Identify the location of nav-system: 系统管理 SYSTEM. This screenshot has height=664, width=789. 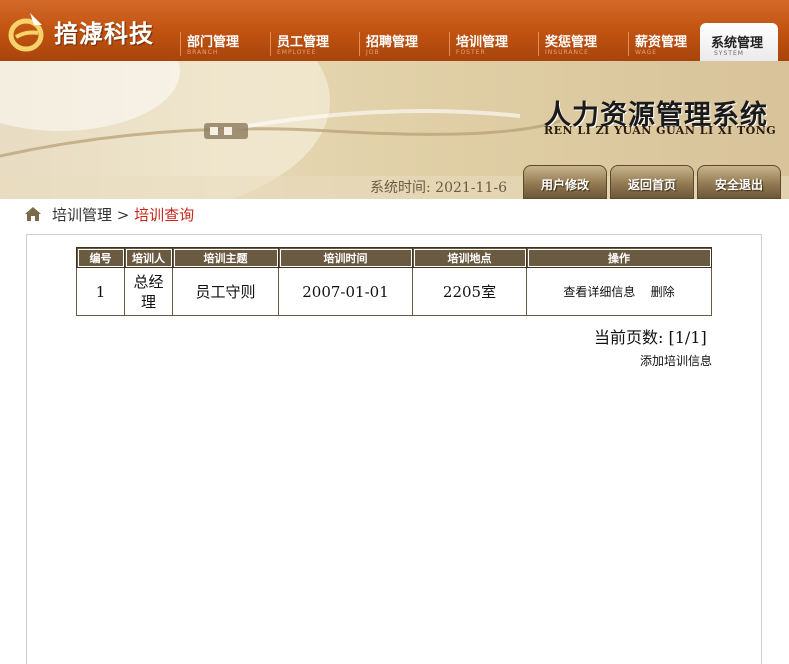
(739, 42).